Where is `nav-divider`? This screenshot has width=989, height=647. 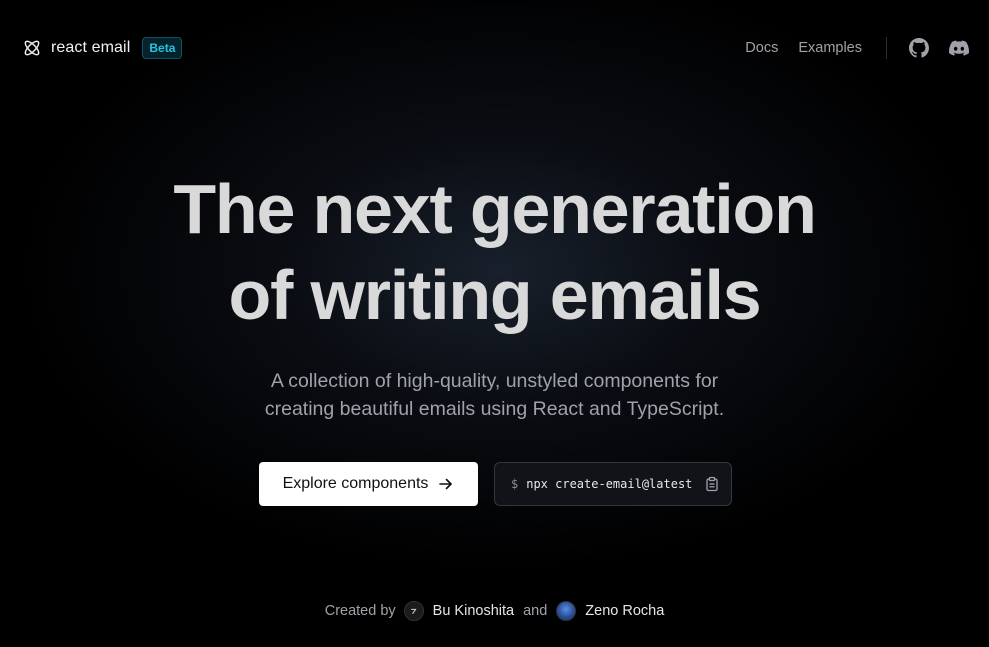 nav-divider is located at coordinates (886, 48).